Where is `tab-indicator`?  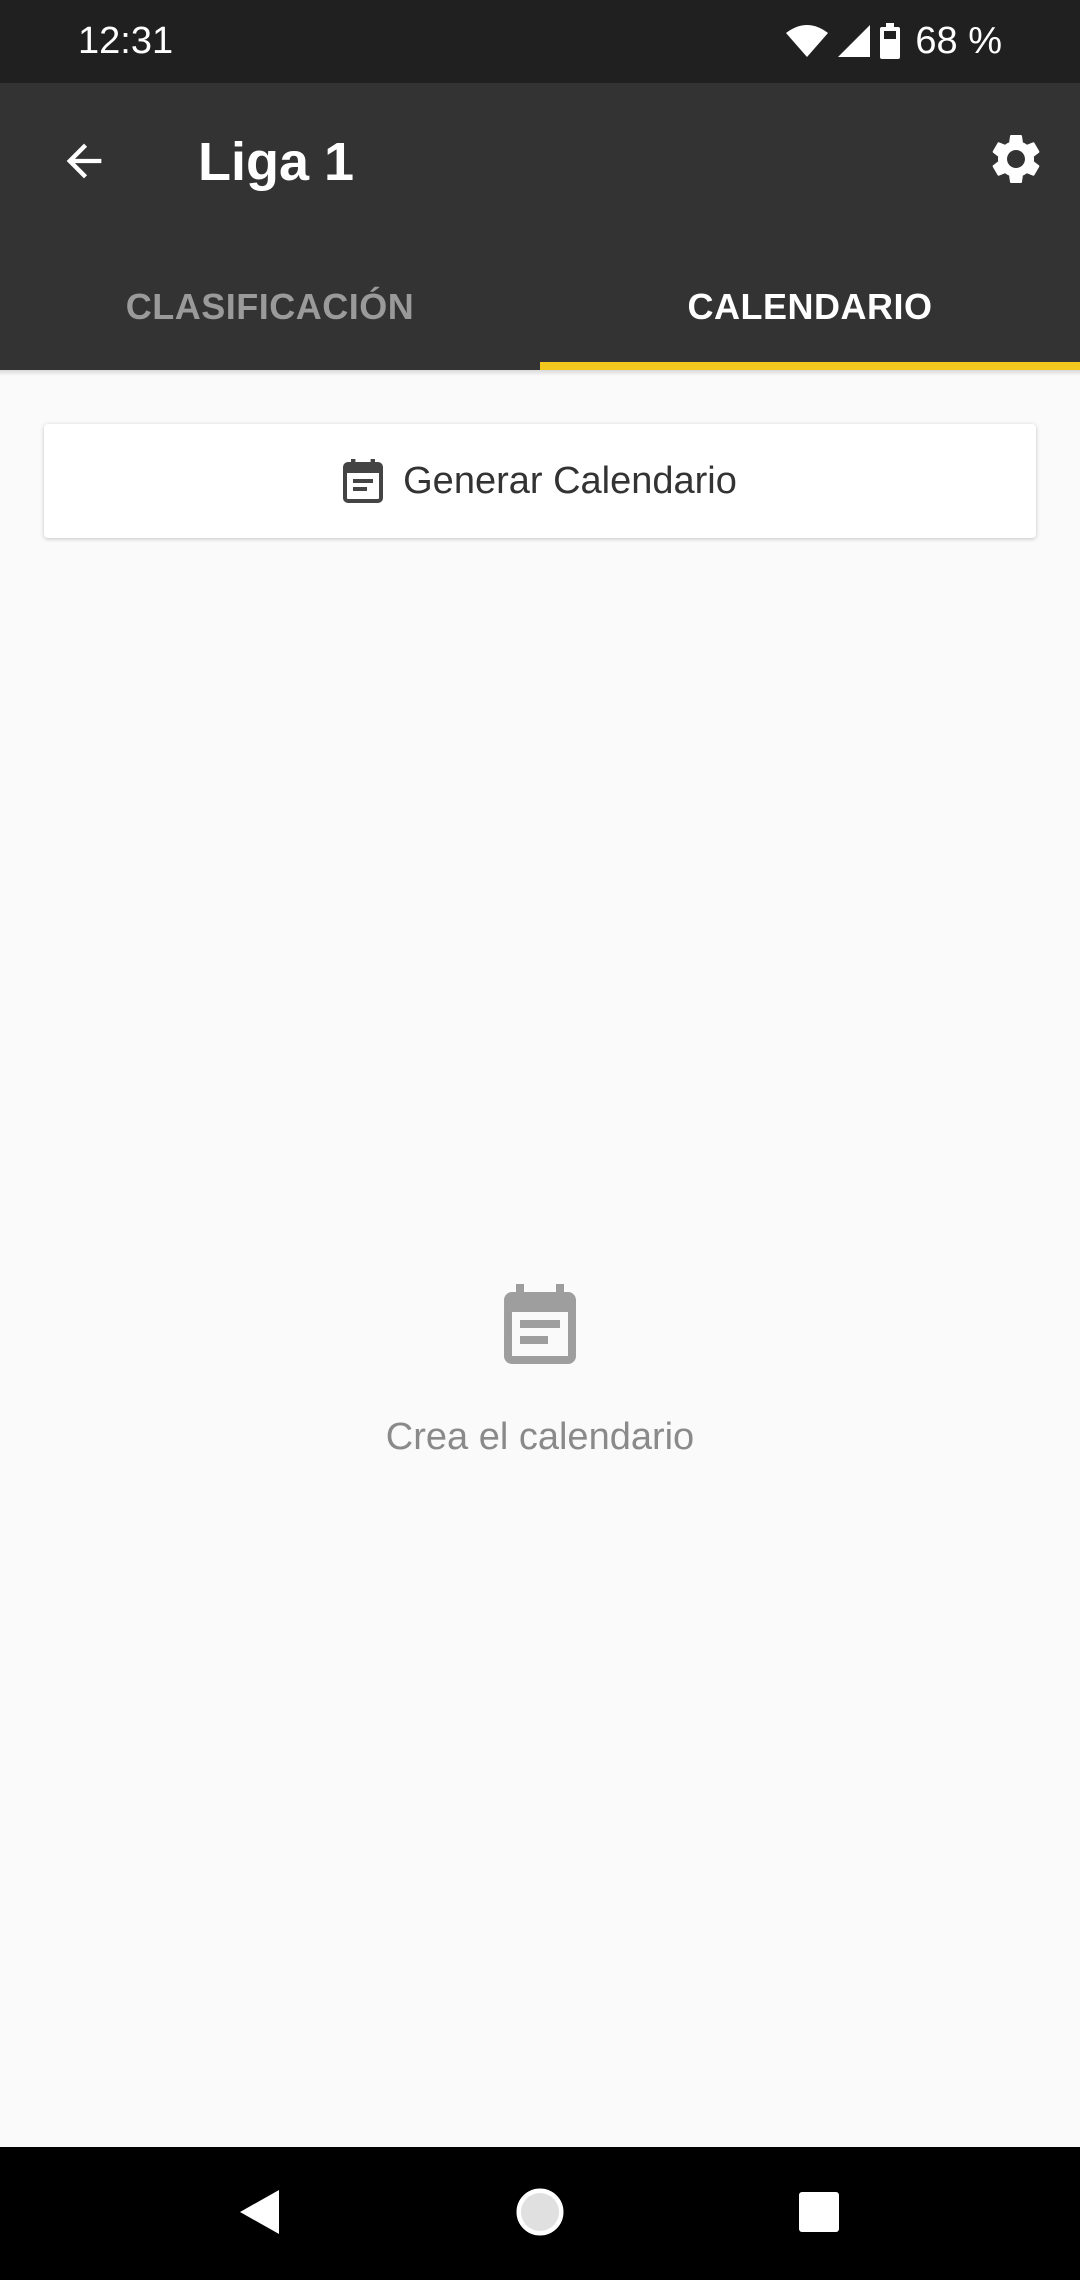
tab-indicator is located at coordinates (810, 366).